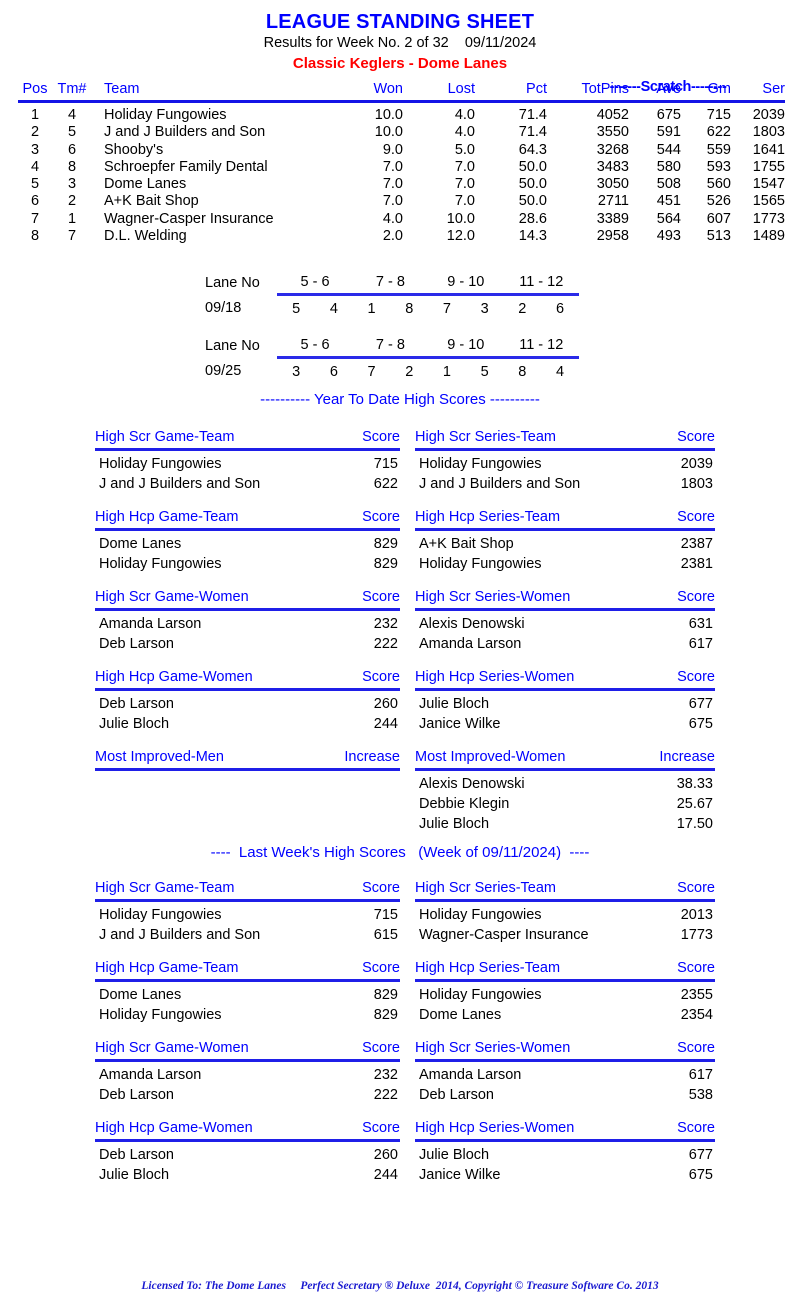 This screenshot has height=1302, width=800. Describe the element at coordinates (247, 759) in the screenshot. I see `high-score-column-header: Most Improved-Men Increase` at that location.